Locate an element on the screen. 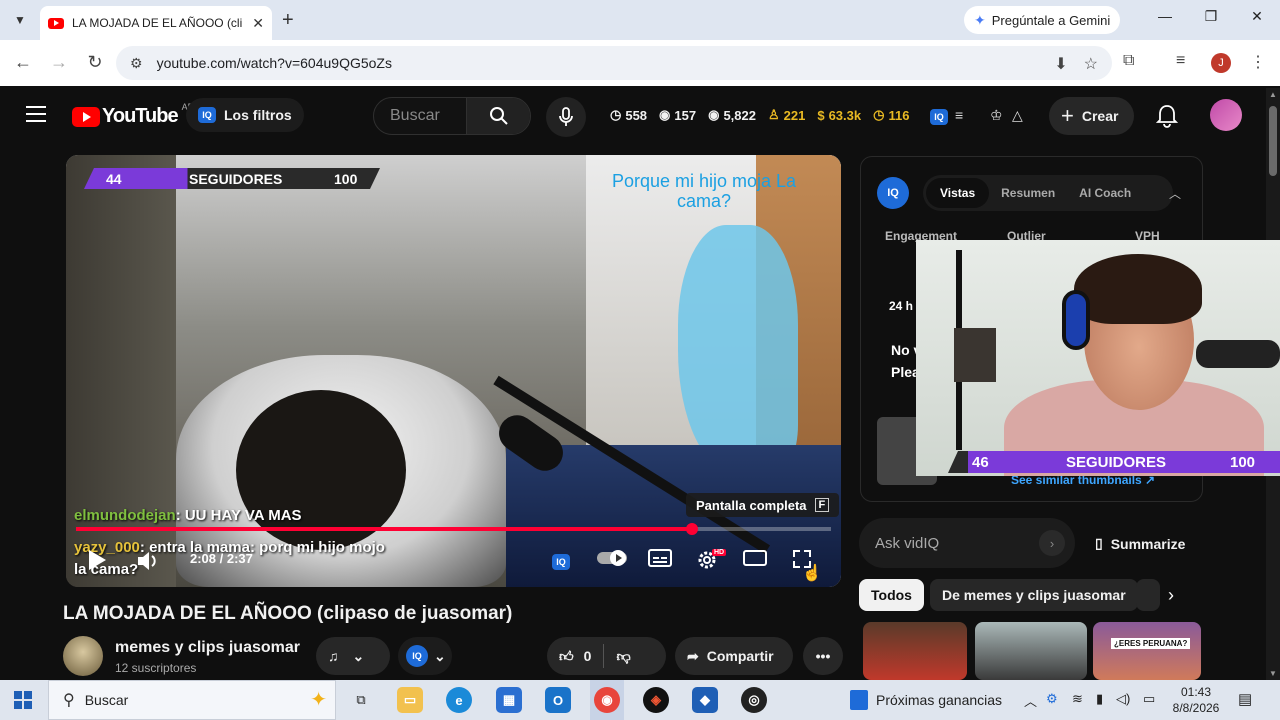  back-arrow-icon: ← is located at coordinates (23, 62).